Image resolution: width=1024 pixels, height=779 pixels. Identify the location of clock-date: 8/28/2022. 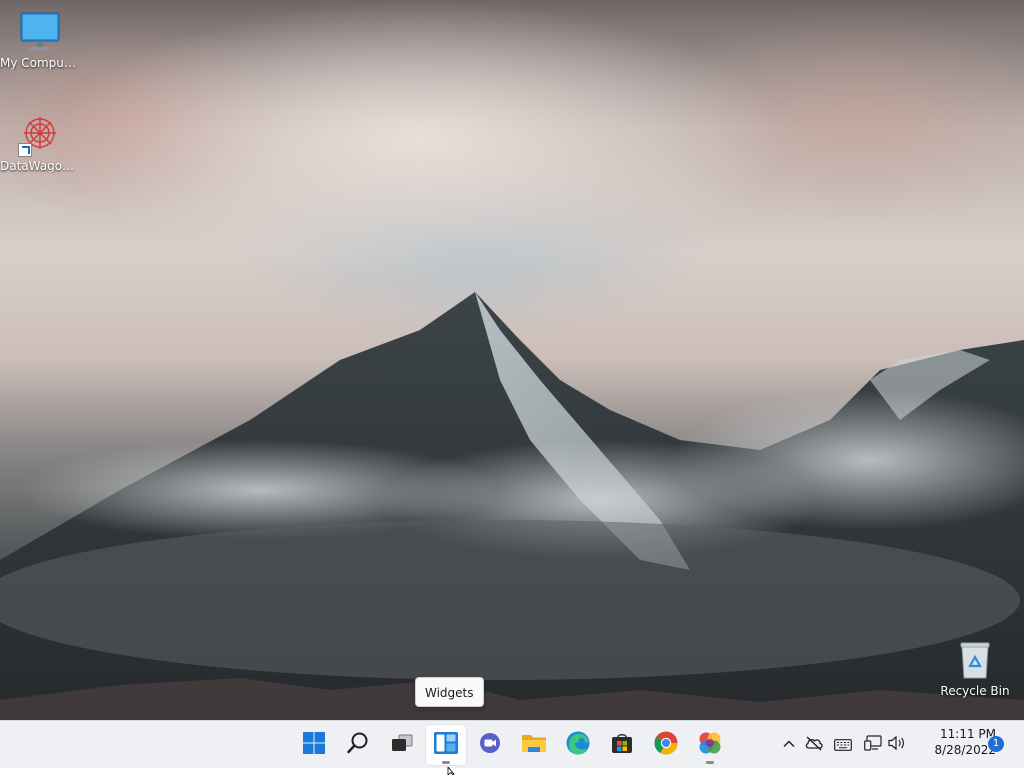
(965, 750).